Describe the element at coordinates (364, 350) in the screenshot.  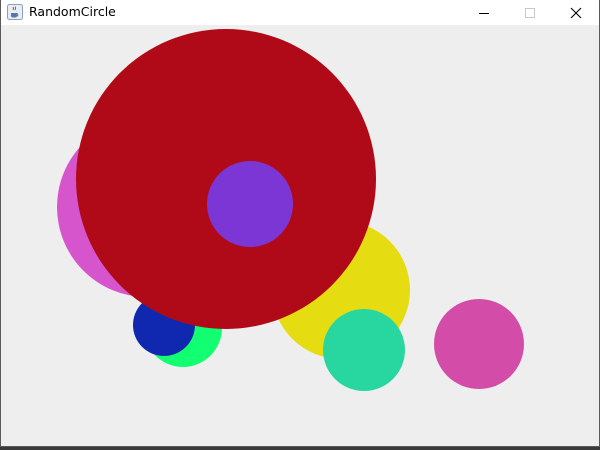
I see `teal-circle` at that location.